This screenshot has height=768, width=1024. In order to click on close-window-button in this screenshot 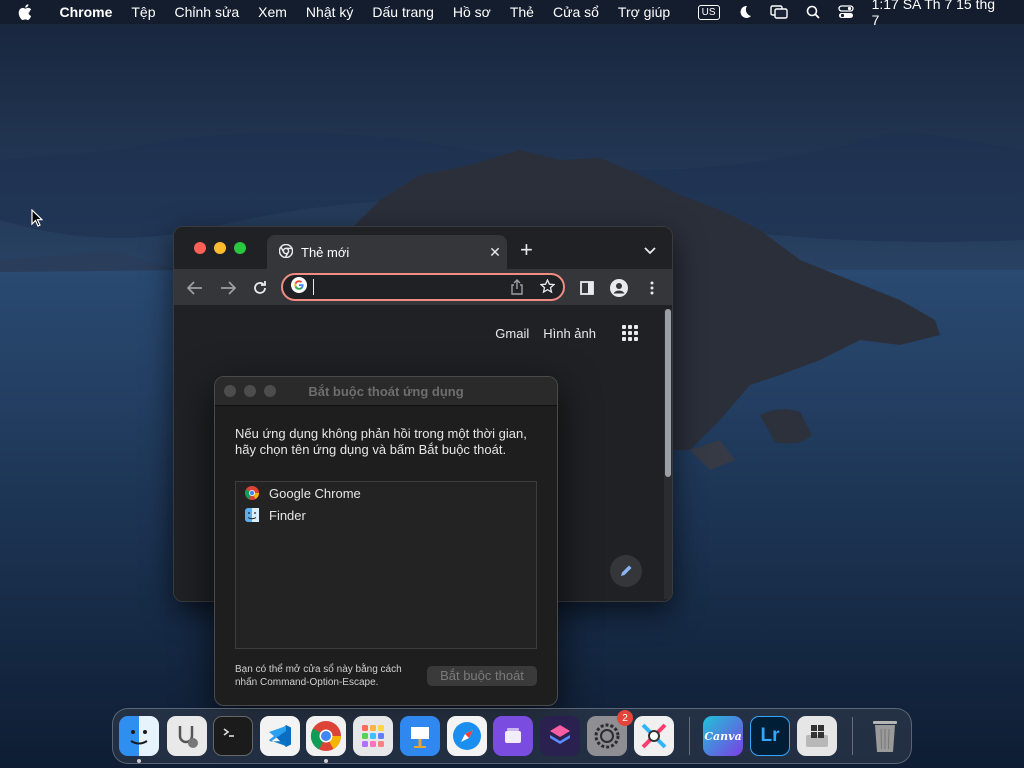, I will do `click(200, 248)`.